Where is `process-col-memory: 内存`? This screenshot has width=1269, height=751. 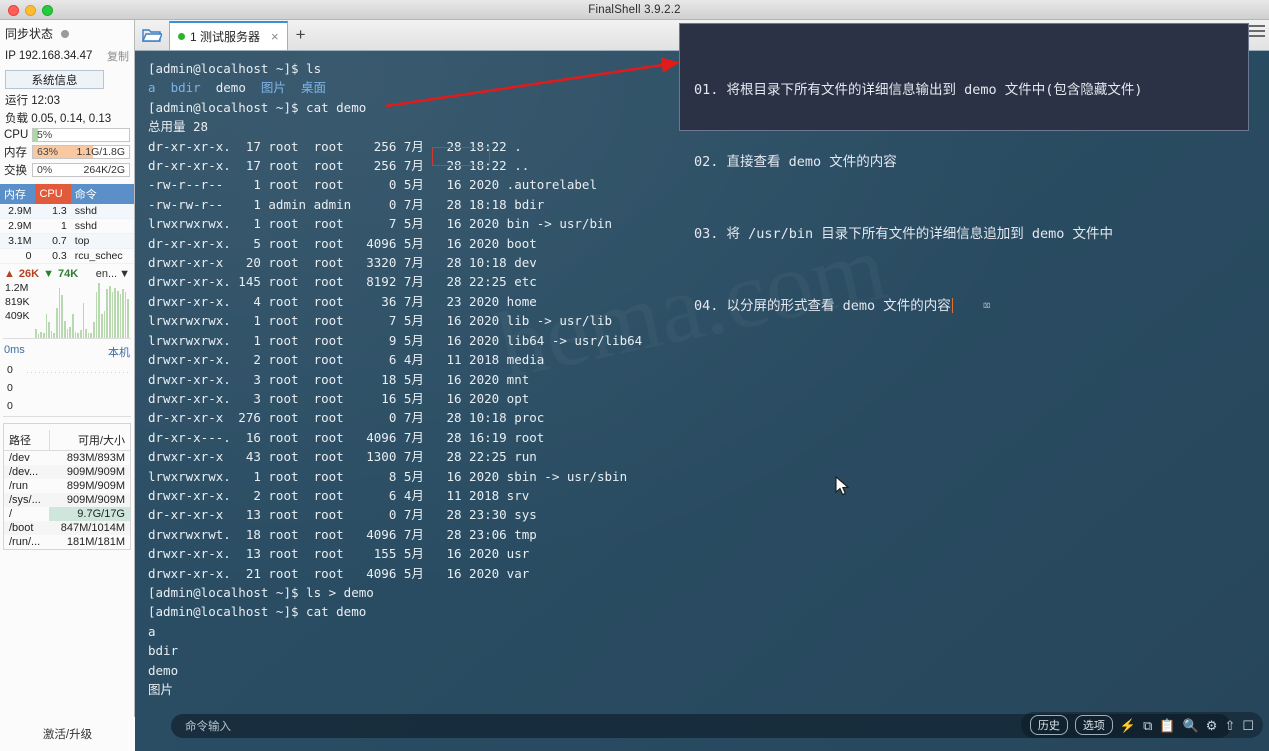 process-col-memory: 内存 is located at coordinates (18, 194).